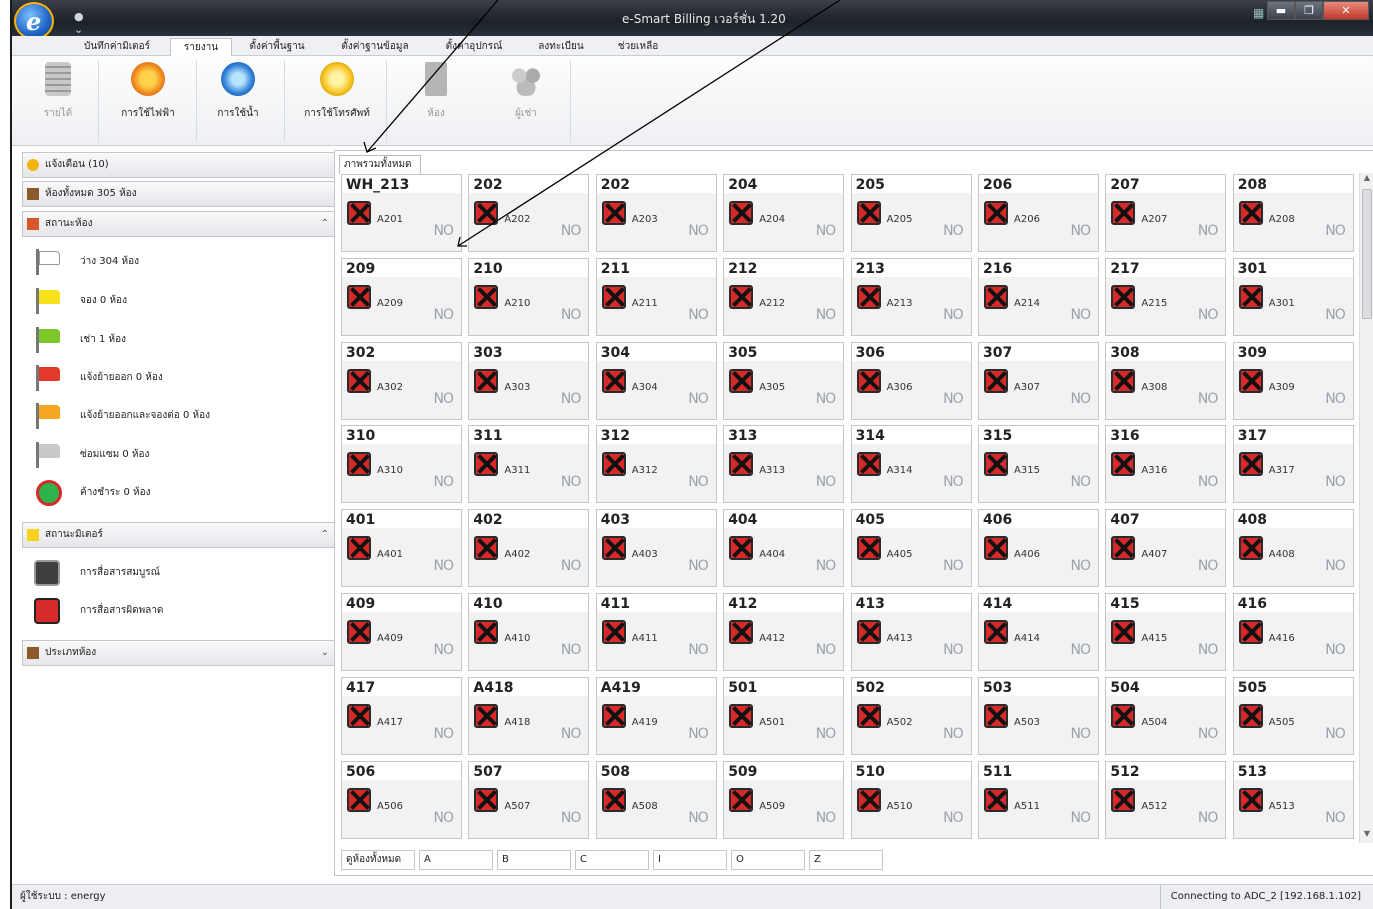  What do you see at coordinates (85, 23) in the screenshot?
I see `quick-access-menu-icon: ● ⌄` at bounding box center [85, 23].